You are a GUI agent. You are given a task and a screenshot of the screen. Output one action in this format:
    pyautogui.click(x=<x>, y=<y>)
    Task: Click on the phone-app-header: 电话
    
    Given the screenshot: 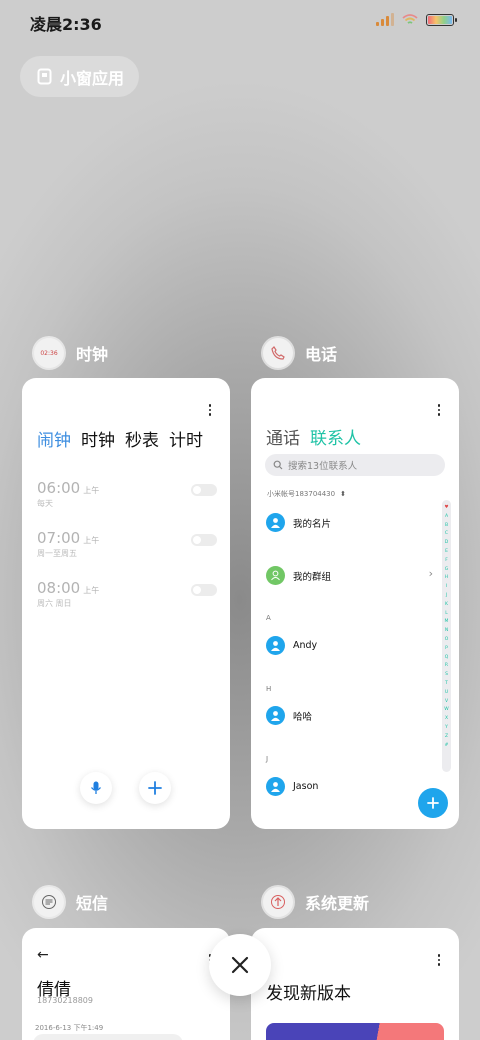 What is the action you would take?
    pyautogui.click(x=300, y=353)
    